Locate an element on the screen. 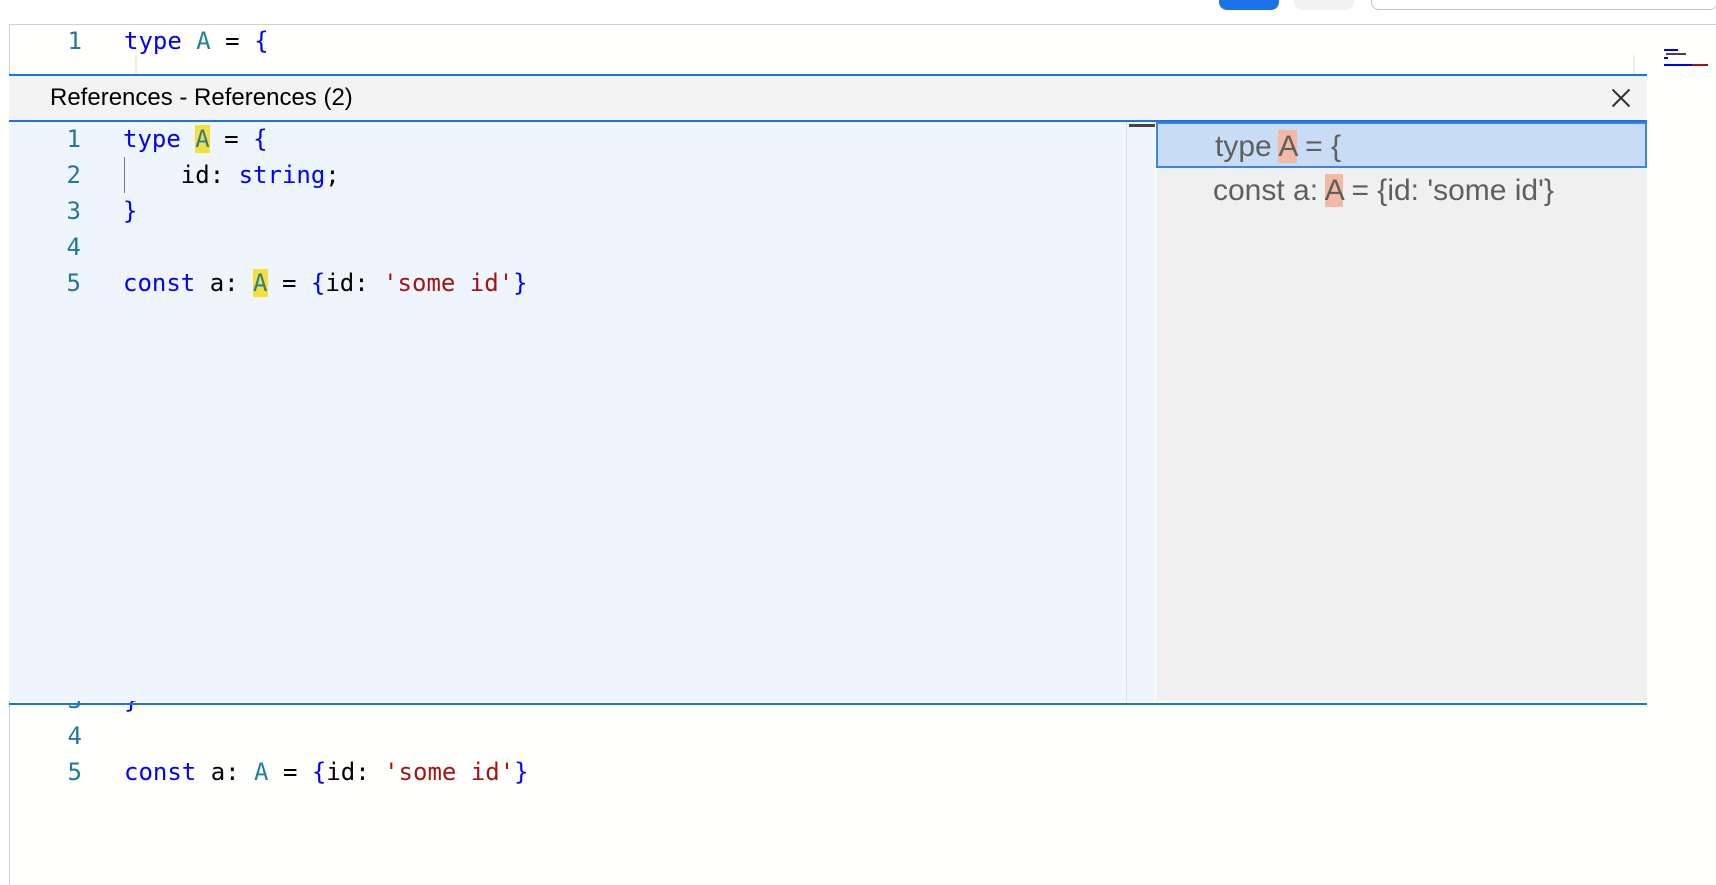  reference-item: type A = { is located at coordinates (1401, 145).